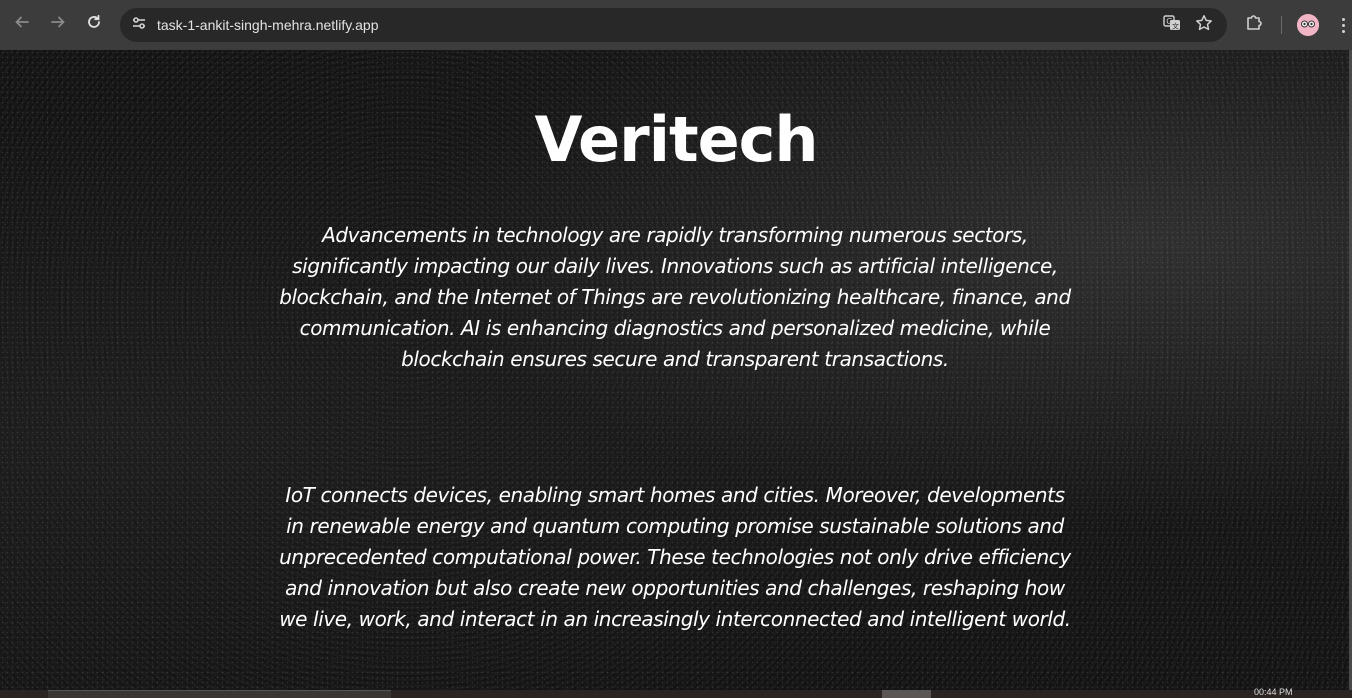  I want to click on taskbar-clock: 00:44 PM, so click(1273, 692).